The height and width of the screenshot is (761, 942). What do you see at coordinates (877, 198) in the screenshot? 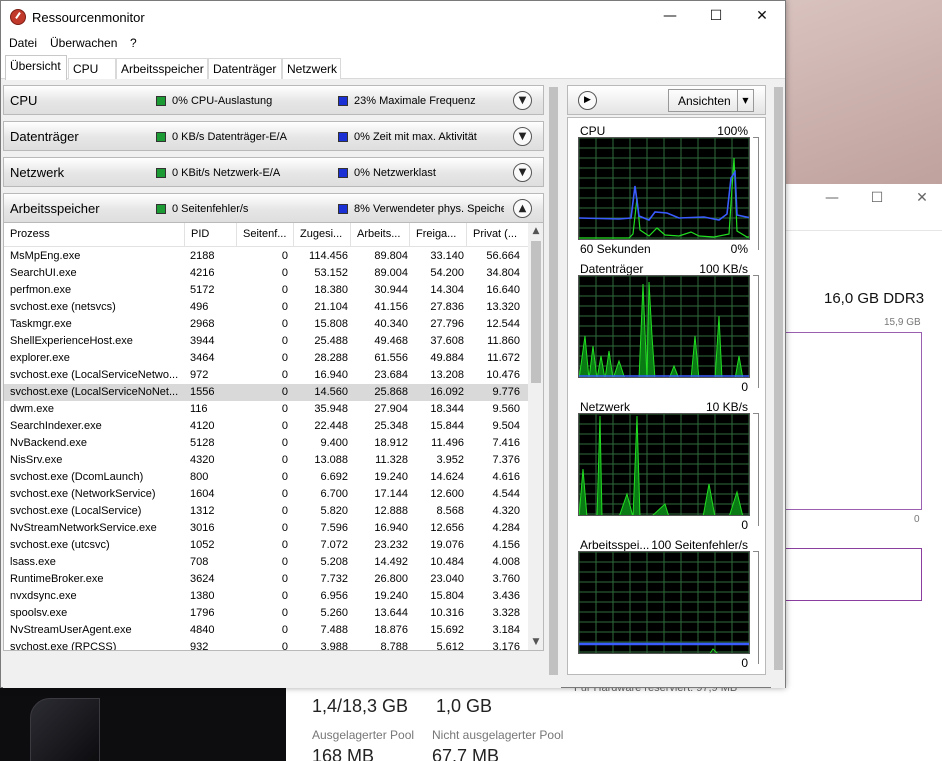
I see `bg-maximize-button: ☐` at bounding box center [877, 198].